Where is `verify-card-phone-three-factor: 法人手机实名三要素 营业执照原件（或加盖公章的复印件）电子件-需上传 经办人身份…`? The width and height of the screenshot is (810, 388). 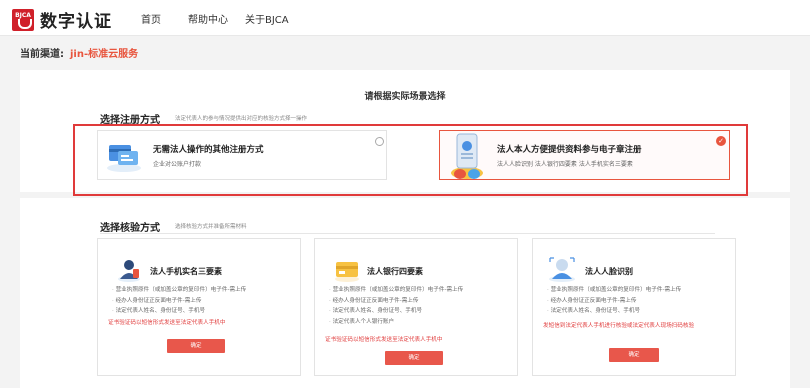 verify-card-phone-three-factor: 法人手机实名三要素 营业执照原件（或加盖公章的复印件）电子件-需上传 经办人身份… is located at coordinates (199, 307).